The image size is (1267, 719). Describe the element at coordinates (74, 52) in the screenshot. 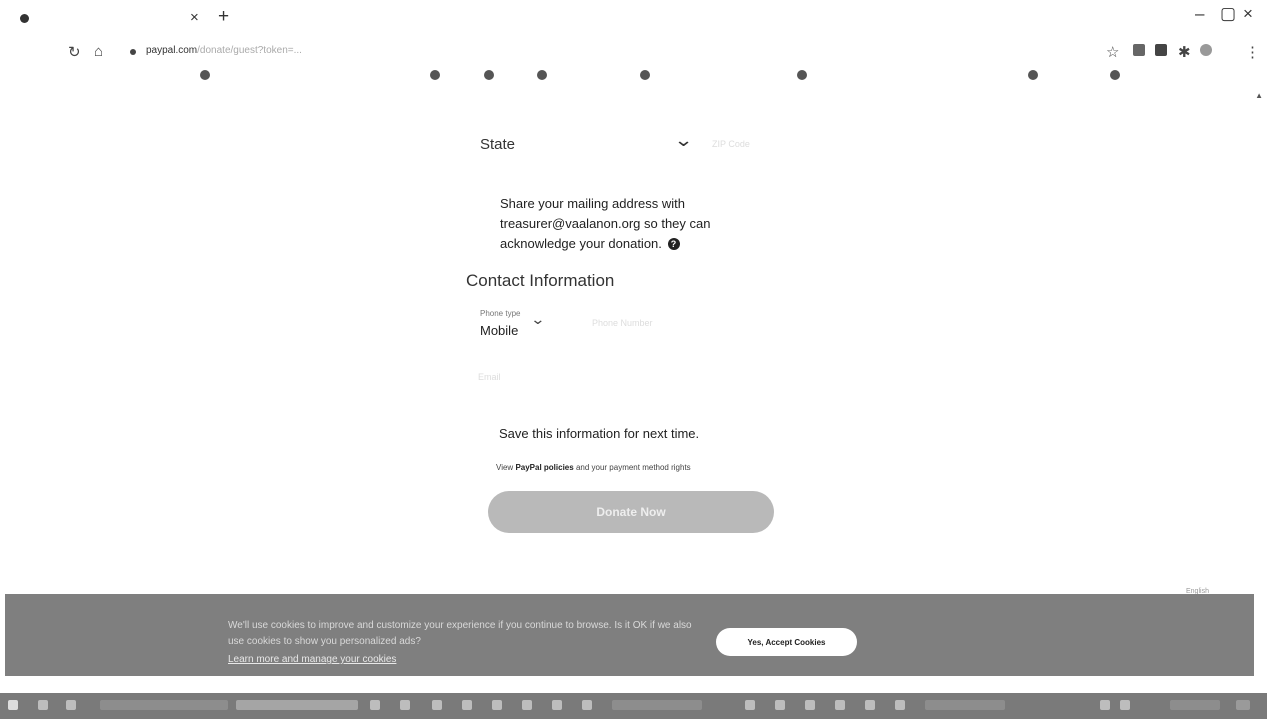

I see `reload-icon: ↻` at that location.